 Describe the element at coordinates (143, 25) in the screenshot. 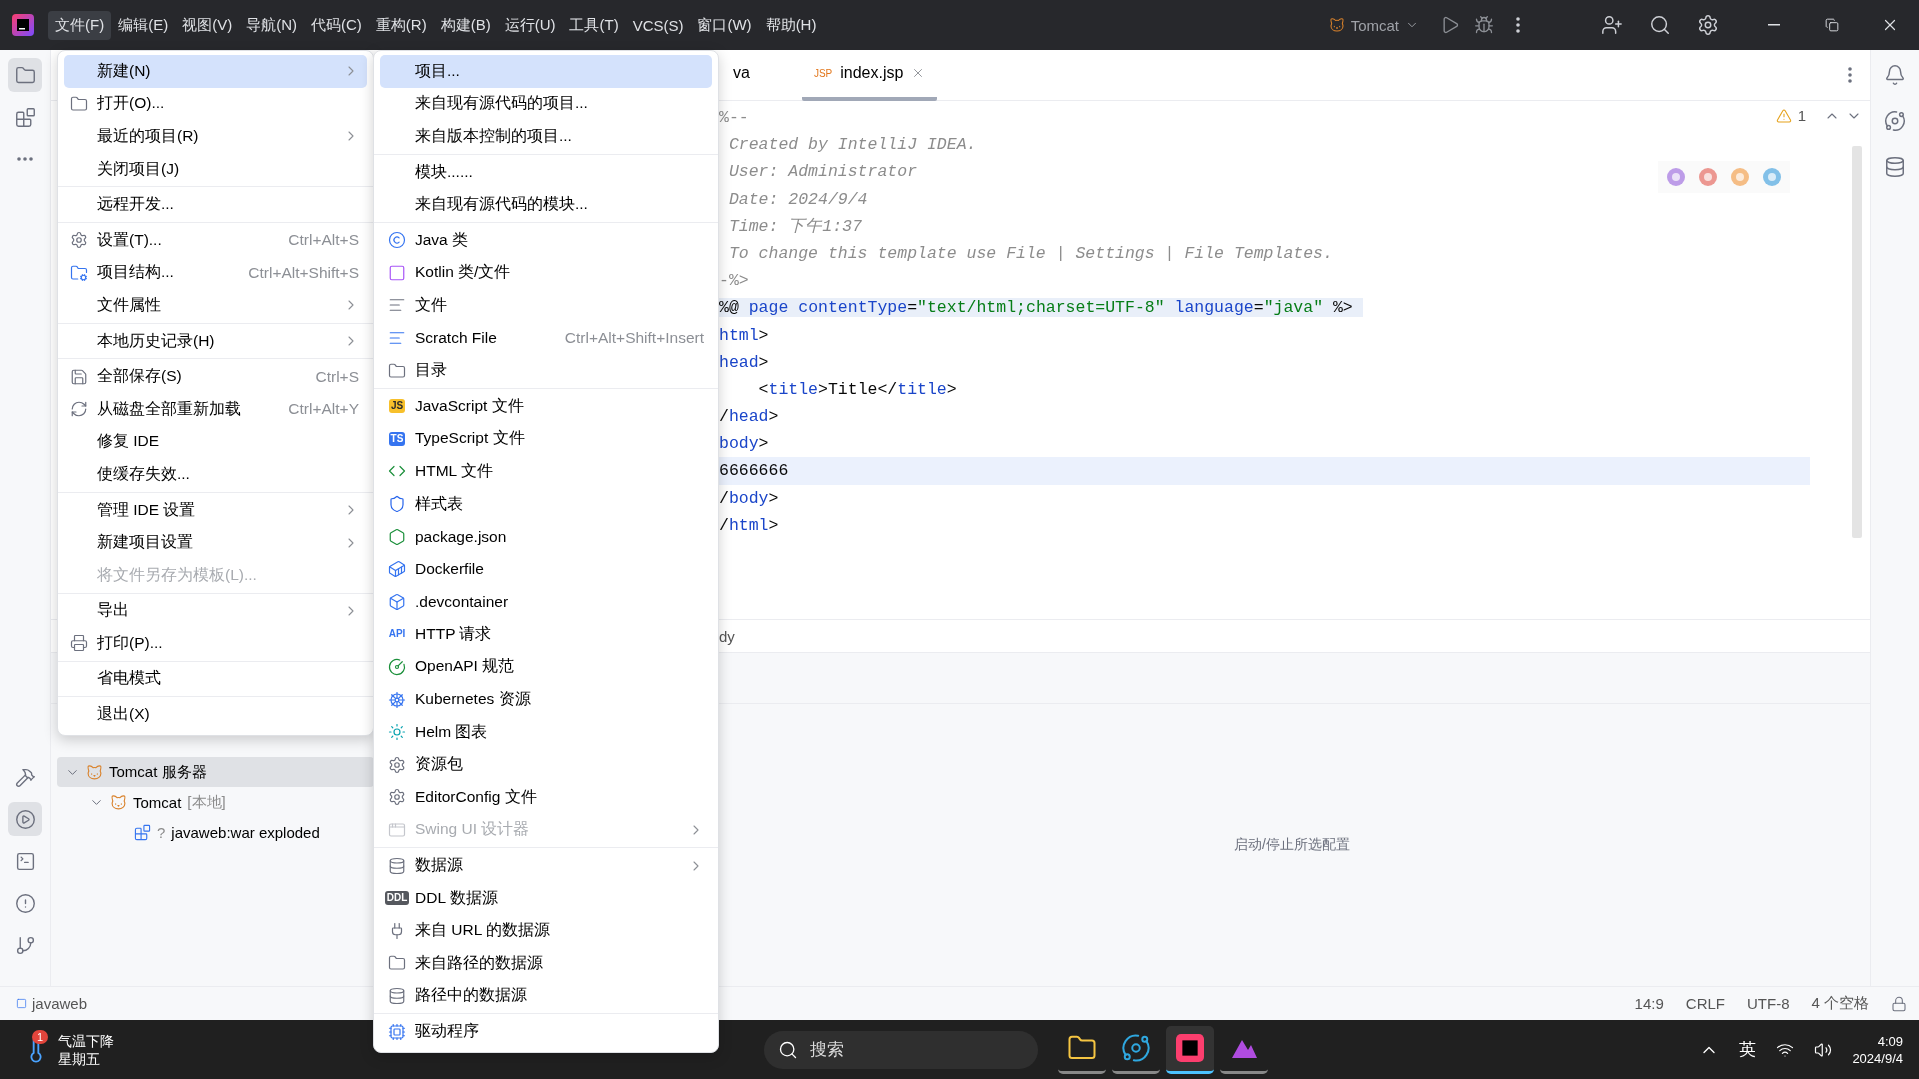

I see `menu-bar-item: 编辑(E)` at that location.